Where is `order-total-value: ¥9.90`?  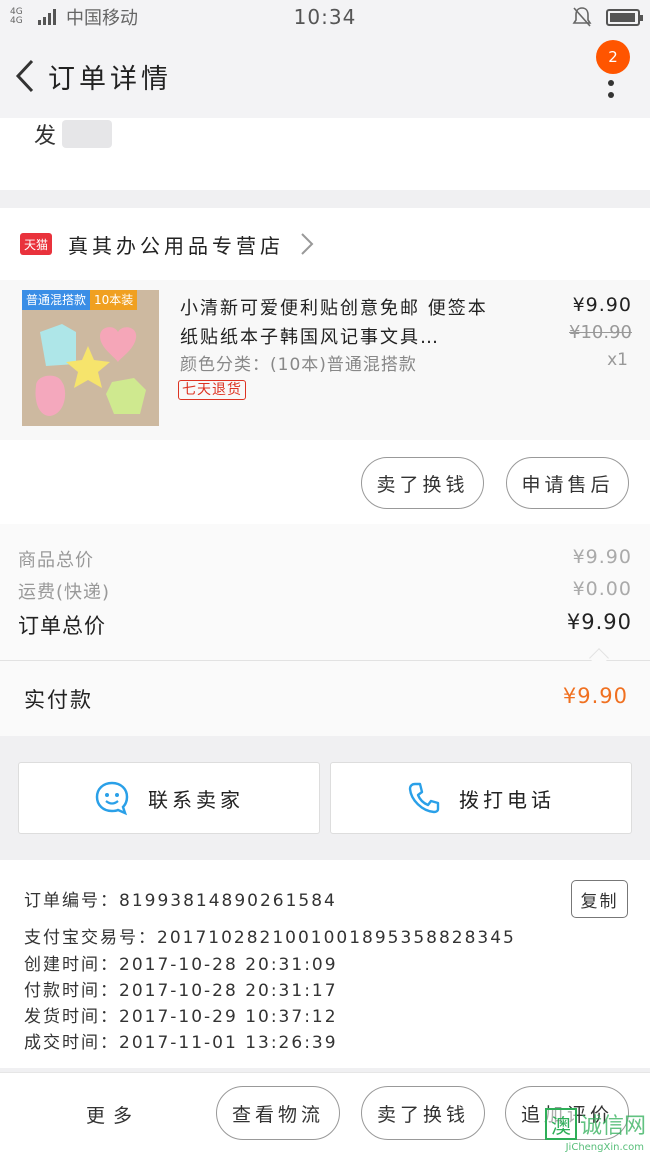 order-total-value: ¥9.90 is located at coordinates (599, 622).